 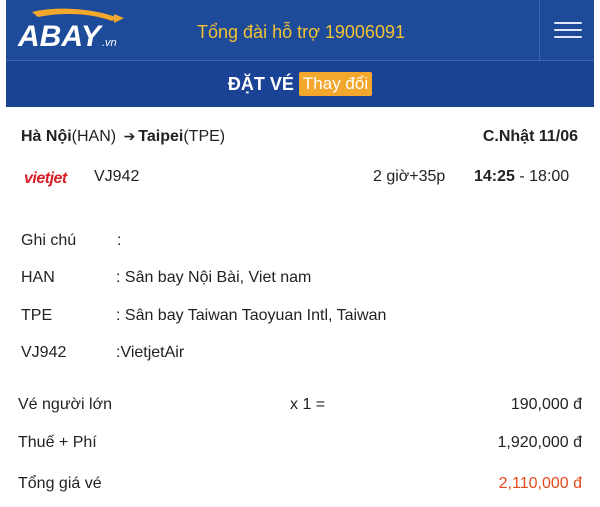 I want to click on menu-button, so click(x=567, y=30).